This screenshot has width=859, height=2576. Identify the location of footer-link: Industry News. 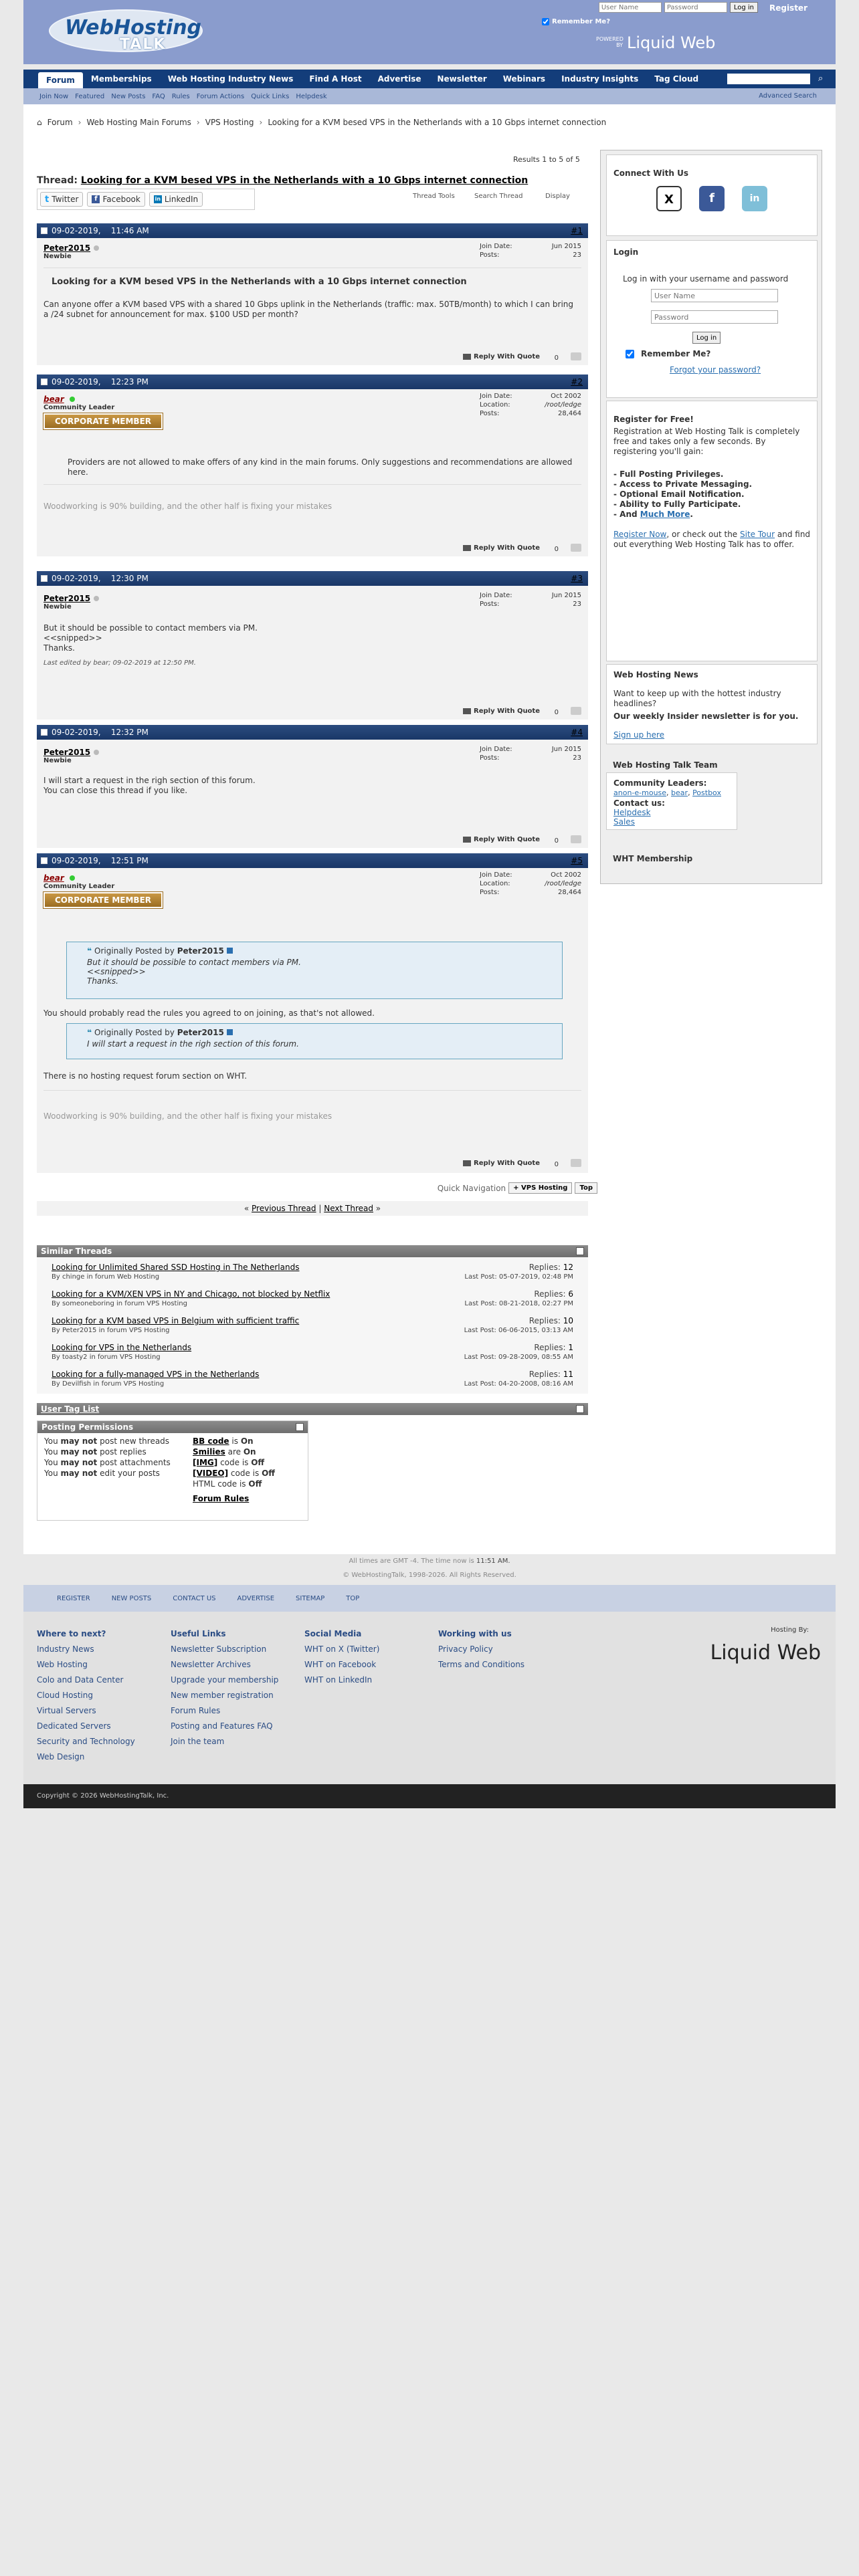
(86, 1649).